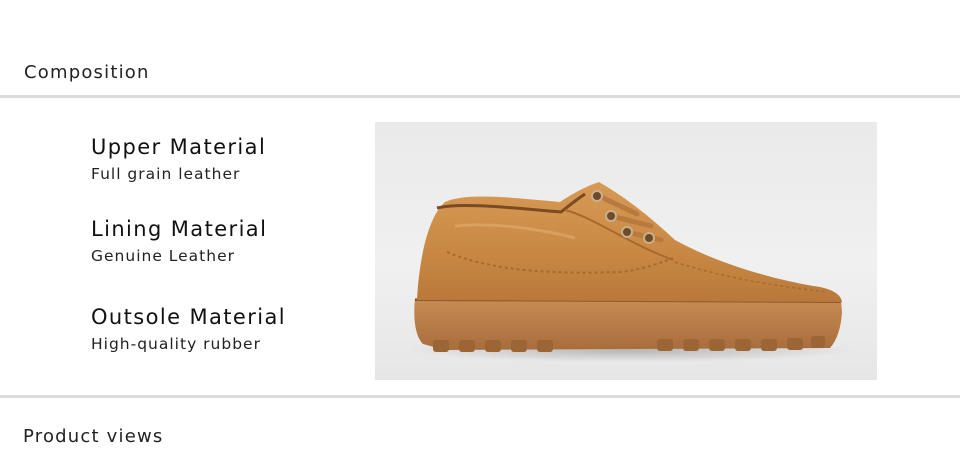 This screenshot has height=461, width=960. I want to click on product-views-heading: Product views, so click(93, 436).